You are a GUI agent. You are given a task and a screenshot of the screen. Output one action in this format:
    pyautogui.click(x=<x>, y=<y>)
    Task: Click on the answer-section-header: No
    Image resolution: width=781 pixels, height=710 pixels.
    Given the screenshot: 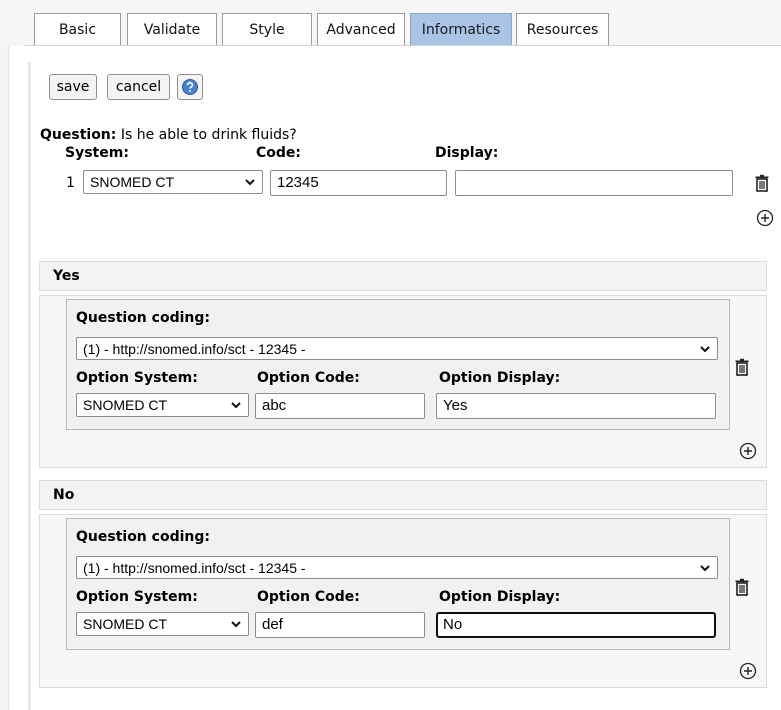 What is the action you would take?
    pyautogui.click(x=403, y=495)
    